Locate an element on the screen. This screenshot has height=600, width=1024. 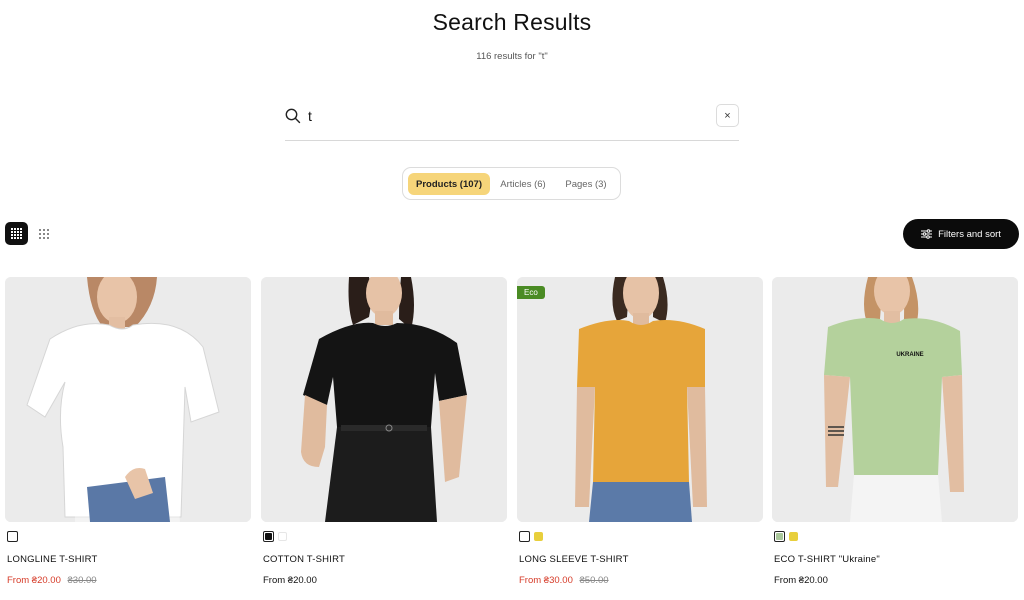
grid-large-icon is located at coordinates (16, 233).